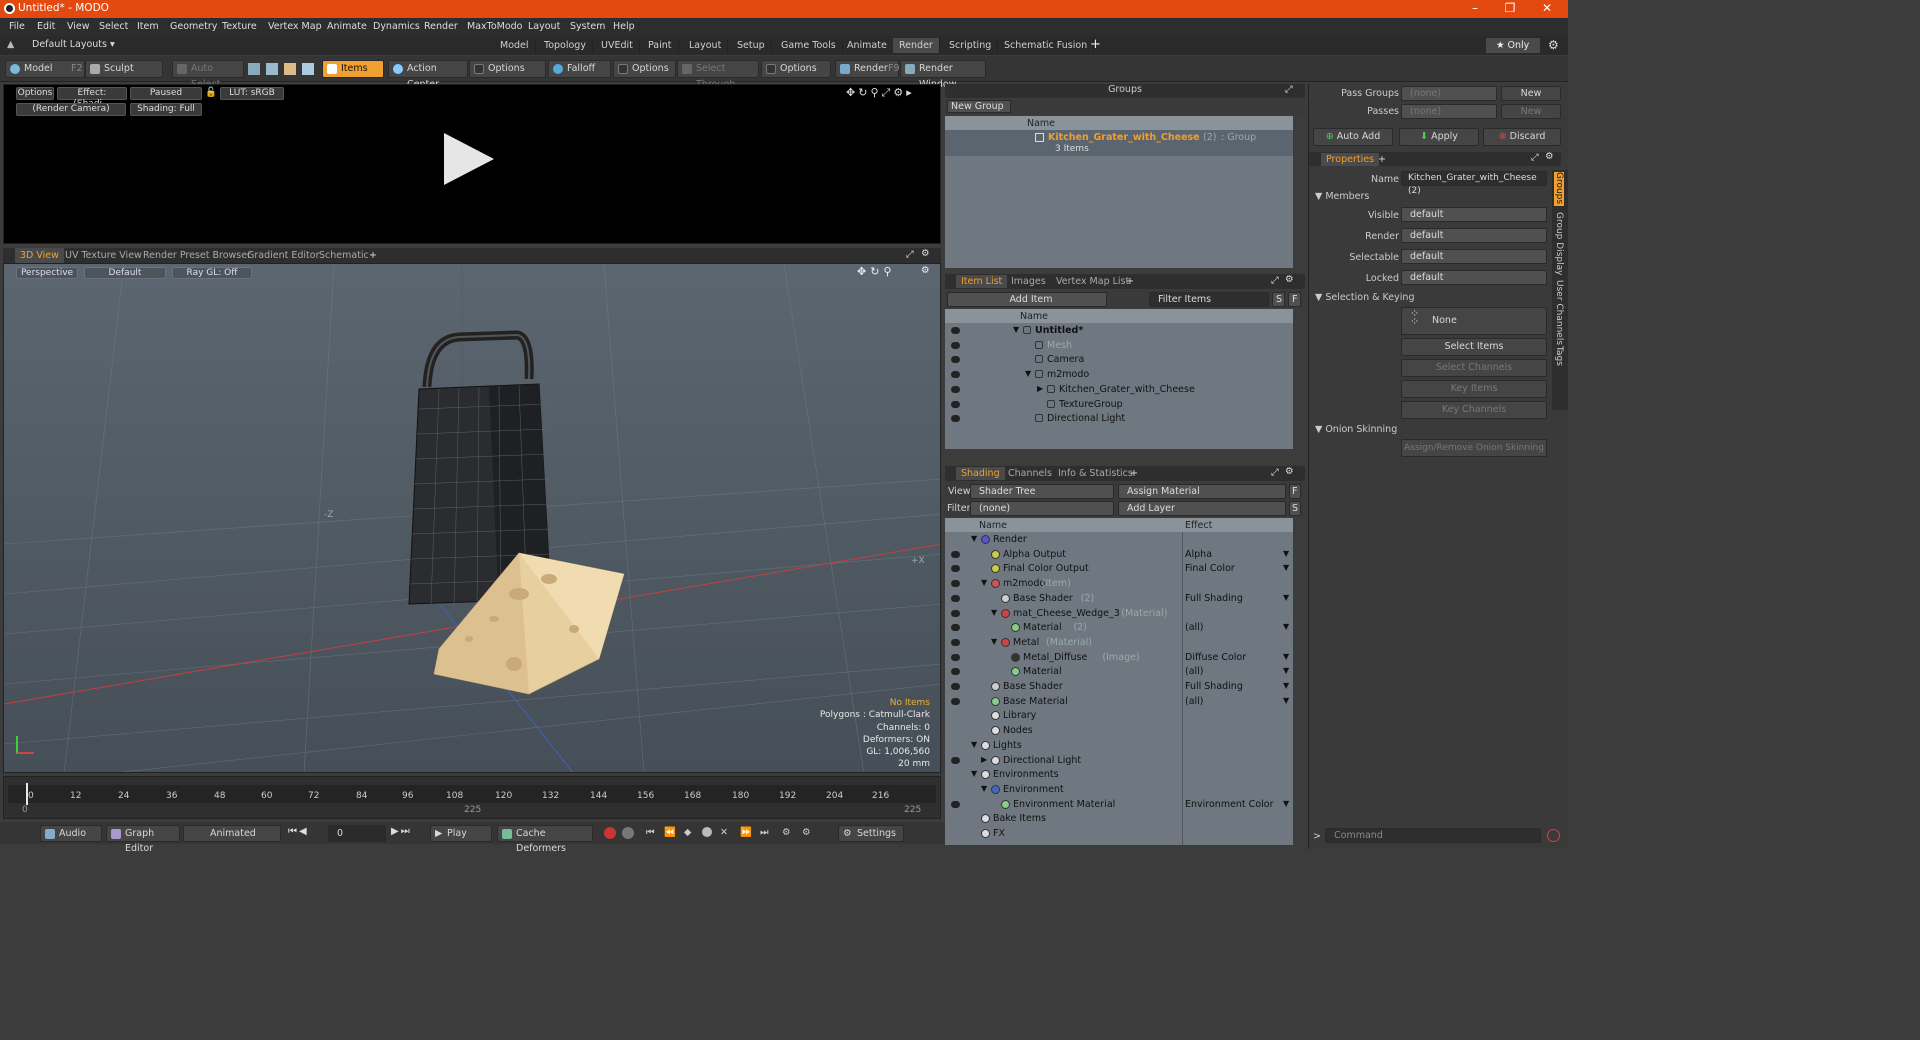 This screenshot has height=1040, width=1920. What do you see at coordinates (396, 26) in the screenshot?
I see `menu-dynamics: Dynamics` at bounding box center [396, 26].